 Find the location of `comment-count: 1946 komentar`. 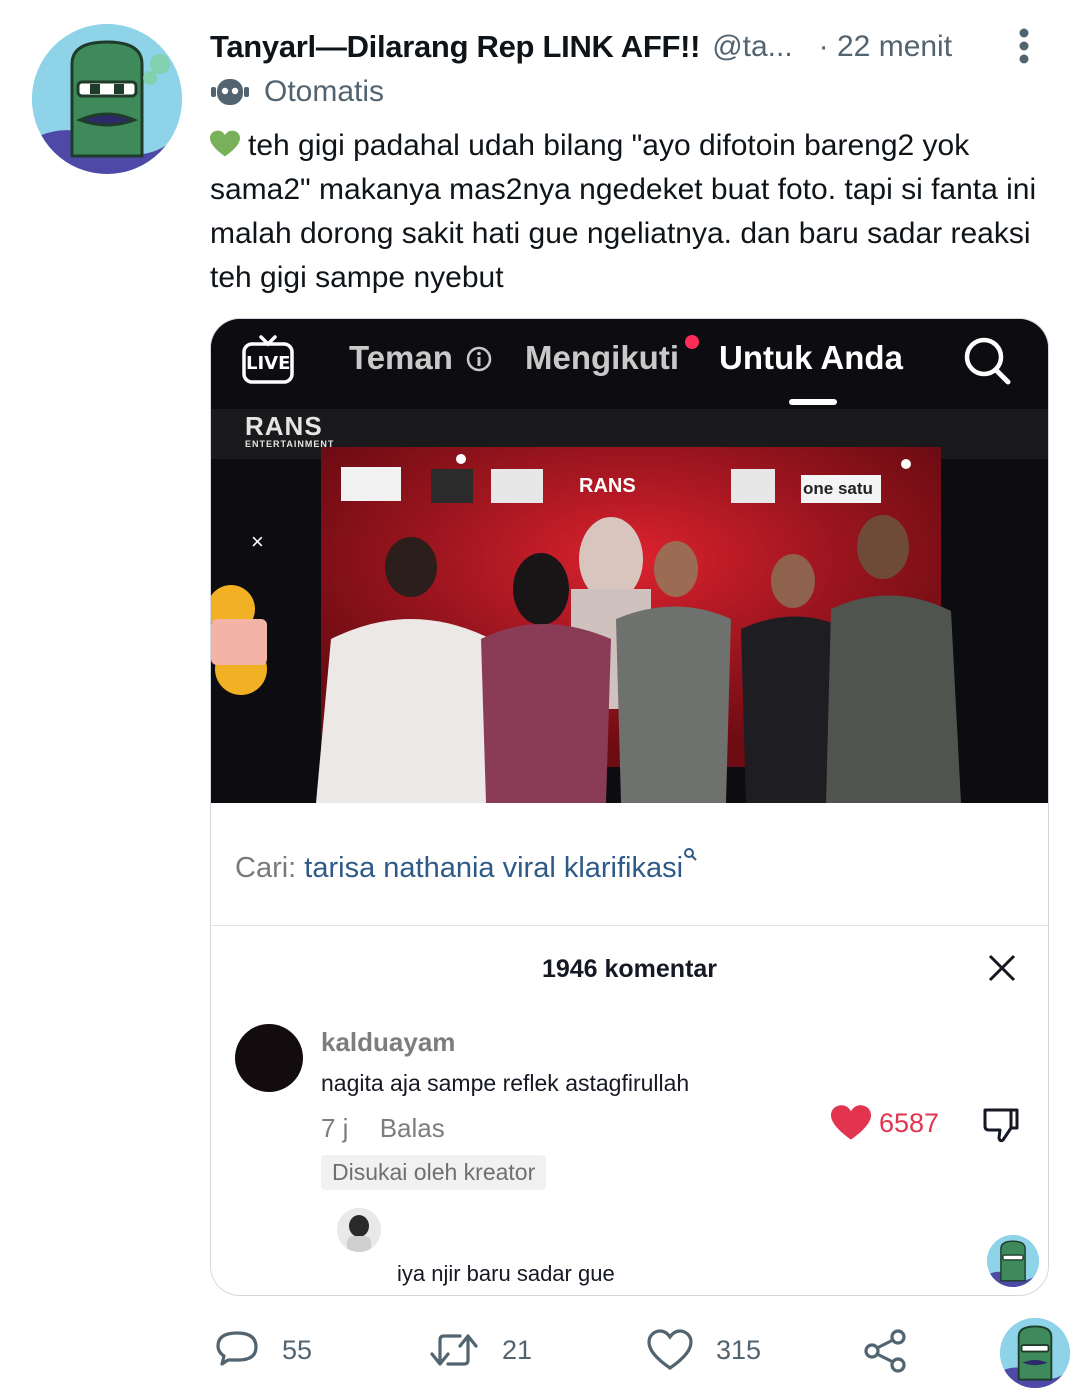

comment-count: 1946 komentar is located at coordinates (629, 969).